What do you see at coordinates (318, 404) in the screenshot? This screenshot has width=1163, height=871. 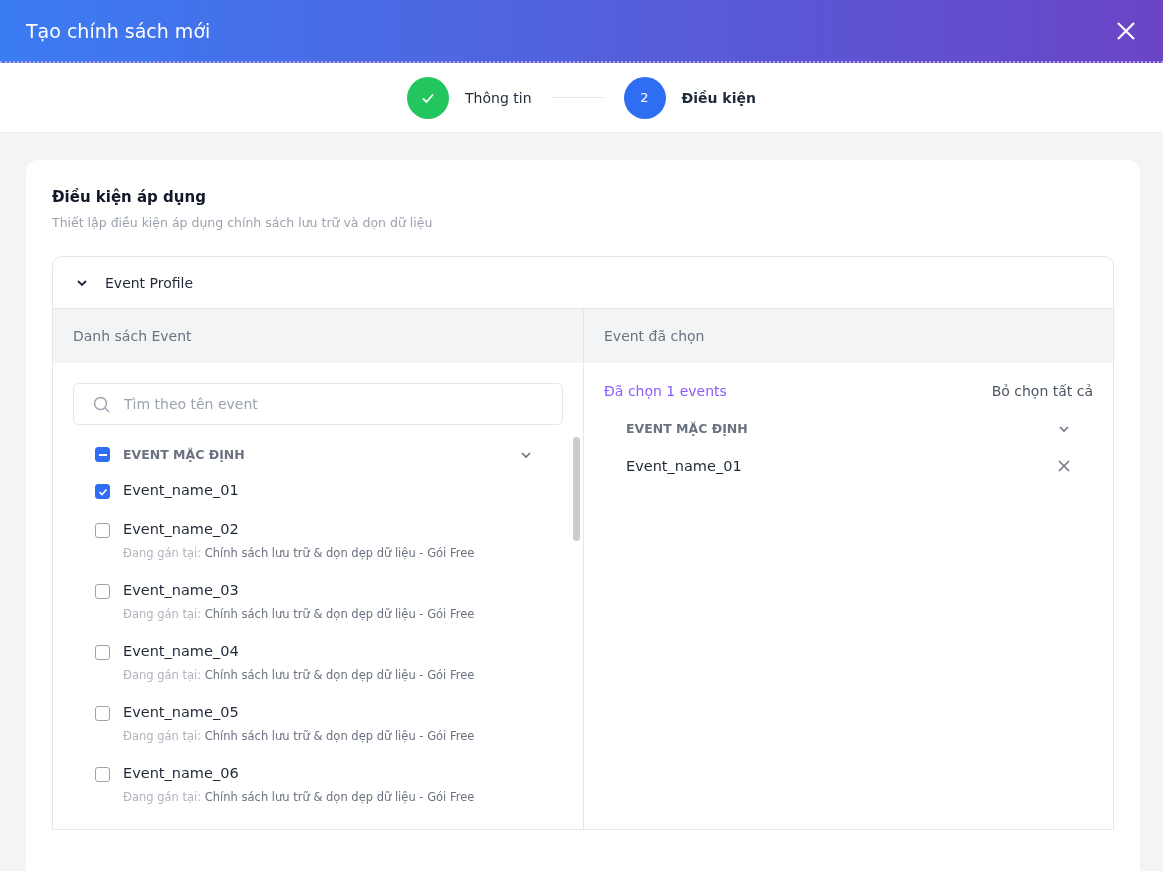 I see `search-field: Tìm theo tên event` at bounding box center [318, 404].